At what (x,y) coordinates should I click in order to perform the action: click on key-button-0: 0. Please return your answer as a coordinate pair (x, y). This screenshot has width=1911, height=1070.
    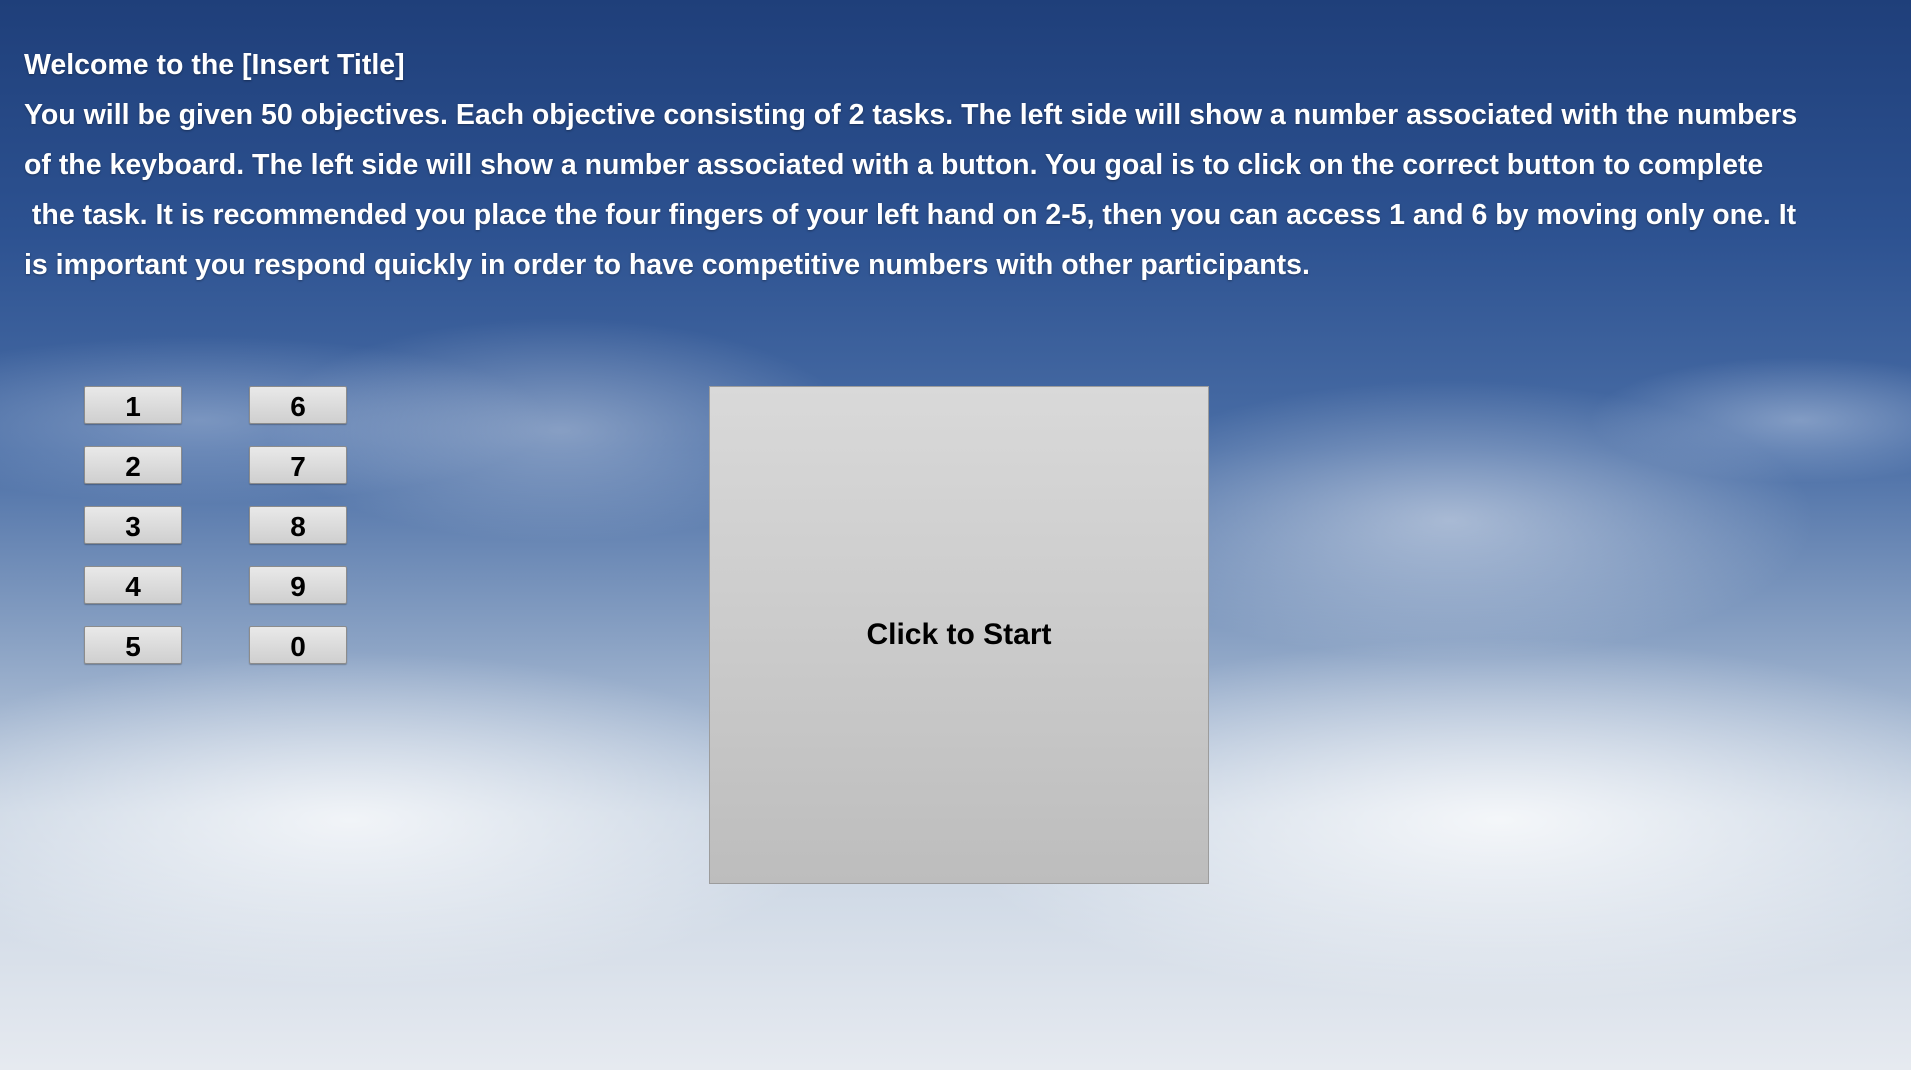
    Looking at the image, I should click on (298, 645).